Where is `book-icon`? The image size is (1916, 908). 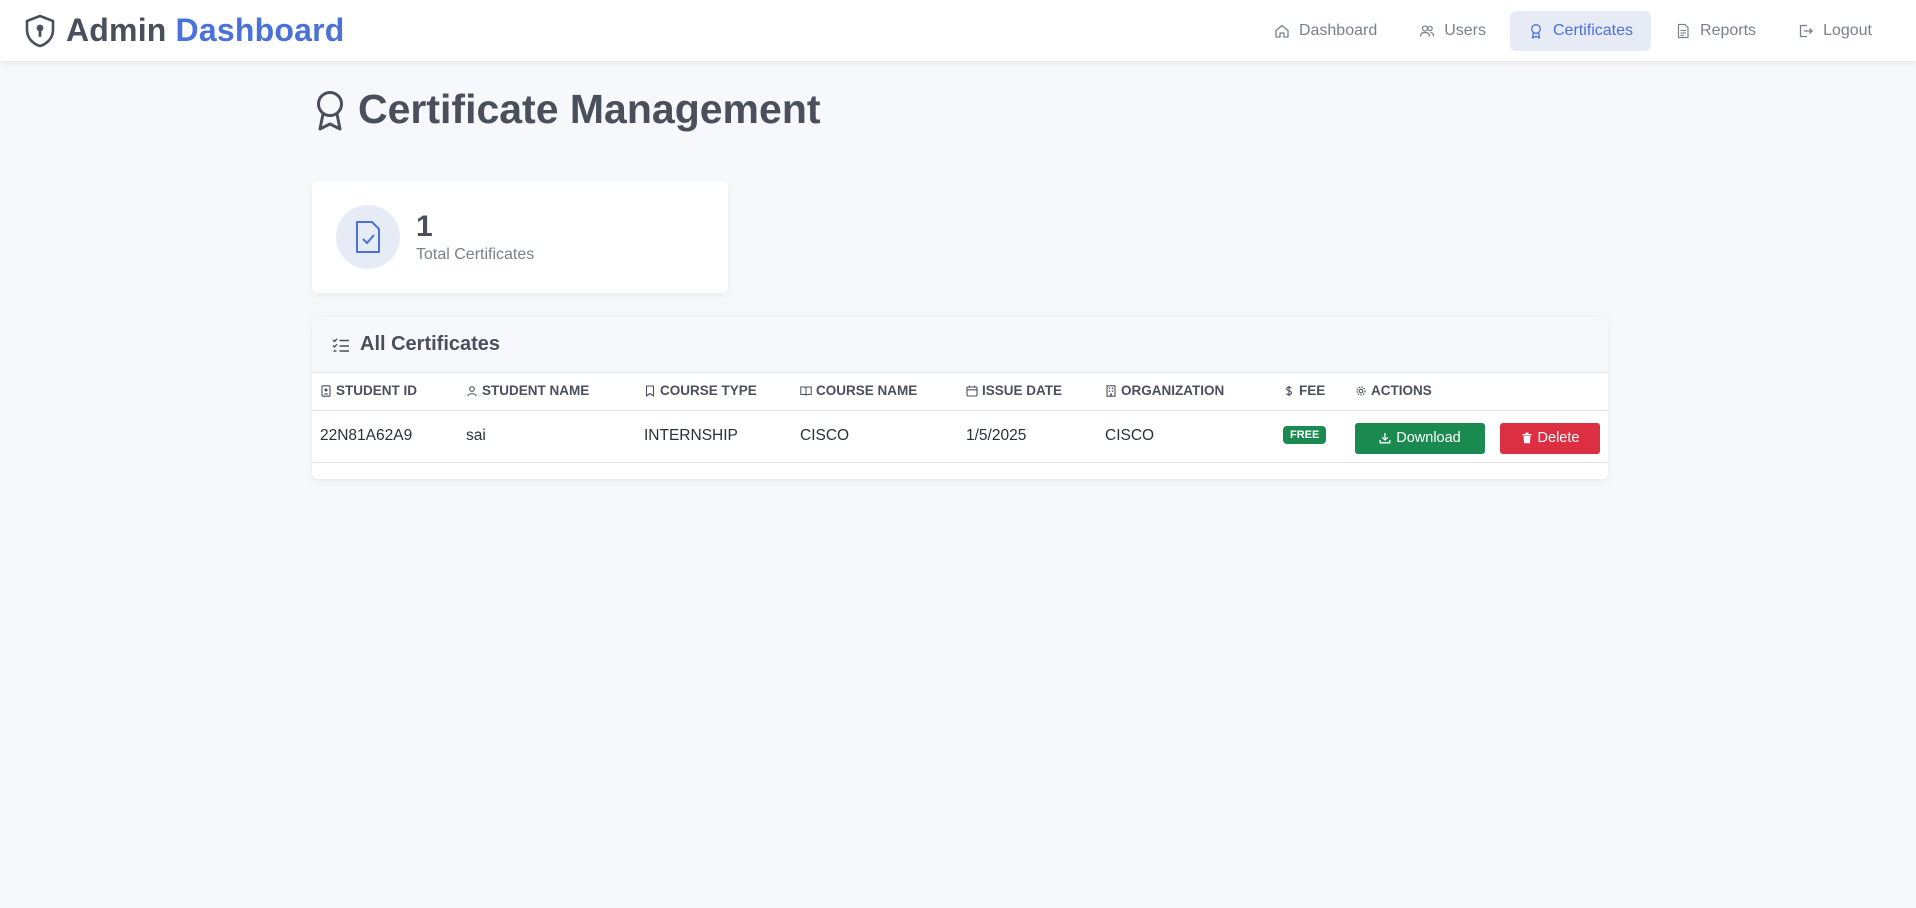 book-icon is located at coordinates (806, 391).